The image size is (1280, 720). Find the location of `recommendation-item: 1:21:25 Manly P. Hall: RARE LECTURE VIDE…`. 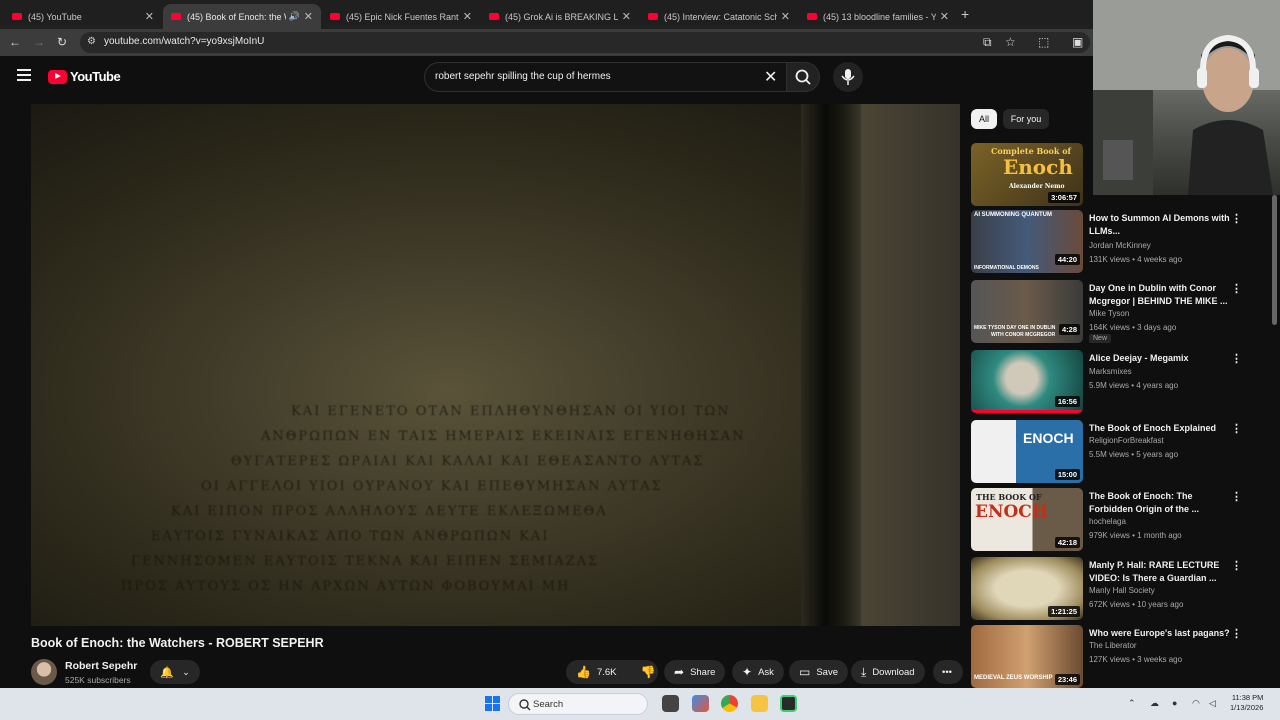

recommendation-item: 1:21:25 Manly P. Hall: RARE LECTURE VIDE… is located at coordinates (1106, 588).